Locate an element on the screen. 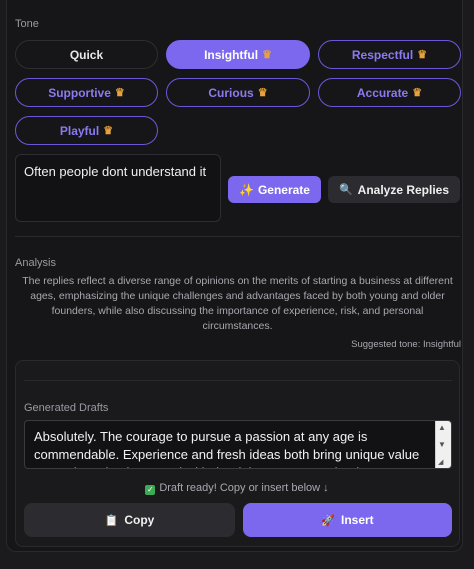 This screenshot has width=474, height=569. tone-option-label: Accurate is located at coordinates (382, 92).